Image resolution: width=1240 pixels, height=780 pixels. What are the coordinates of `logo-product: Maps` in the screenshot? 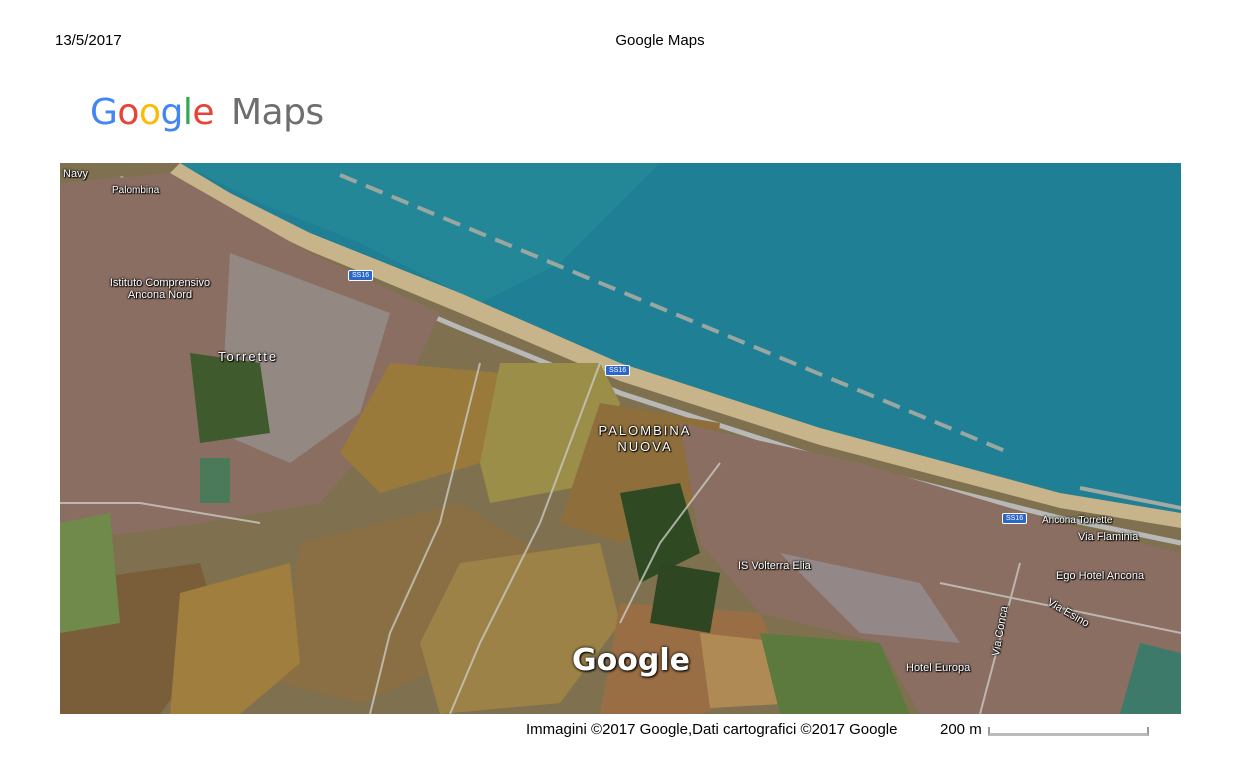 It's located at (277, 112).